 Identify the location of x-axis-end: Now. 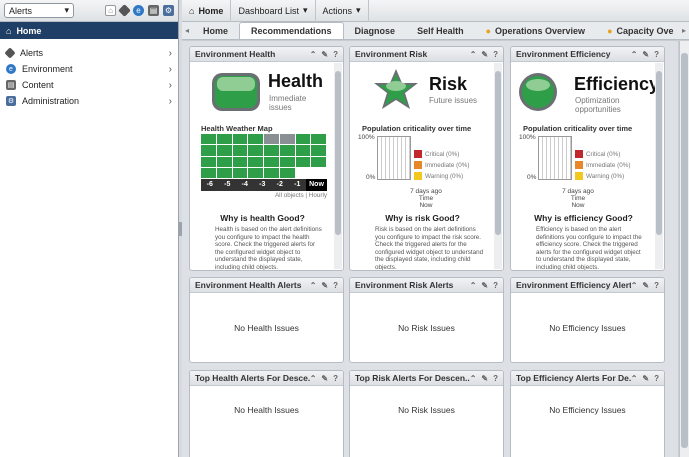
(426, 205).